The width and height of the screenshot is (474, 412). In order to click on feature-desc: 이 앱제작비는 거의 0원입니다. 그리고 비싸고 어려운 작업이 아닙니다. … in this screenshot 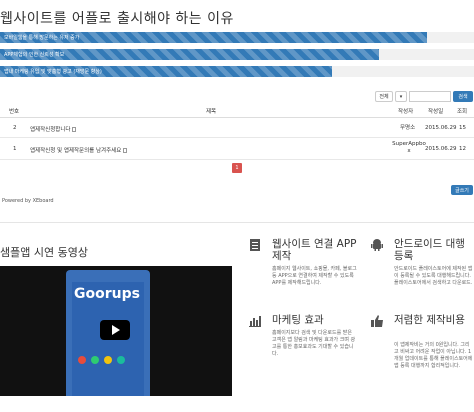, I will do `click(433, 355)`.